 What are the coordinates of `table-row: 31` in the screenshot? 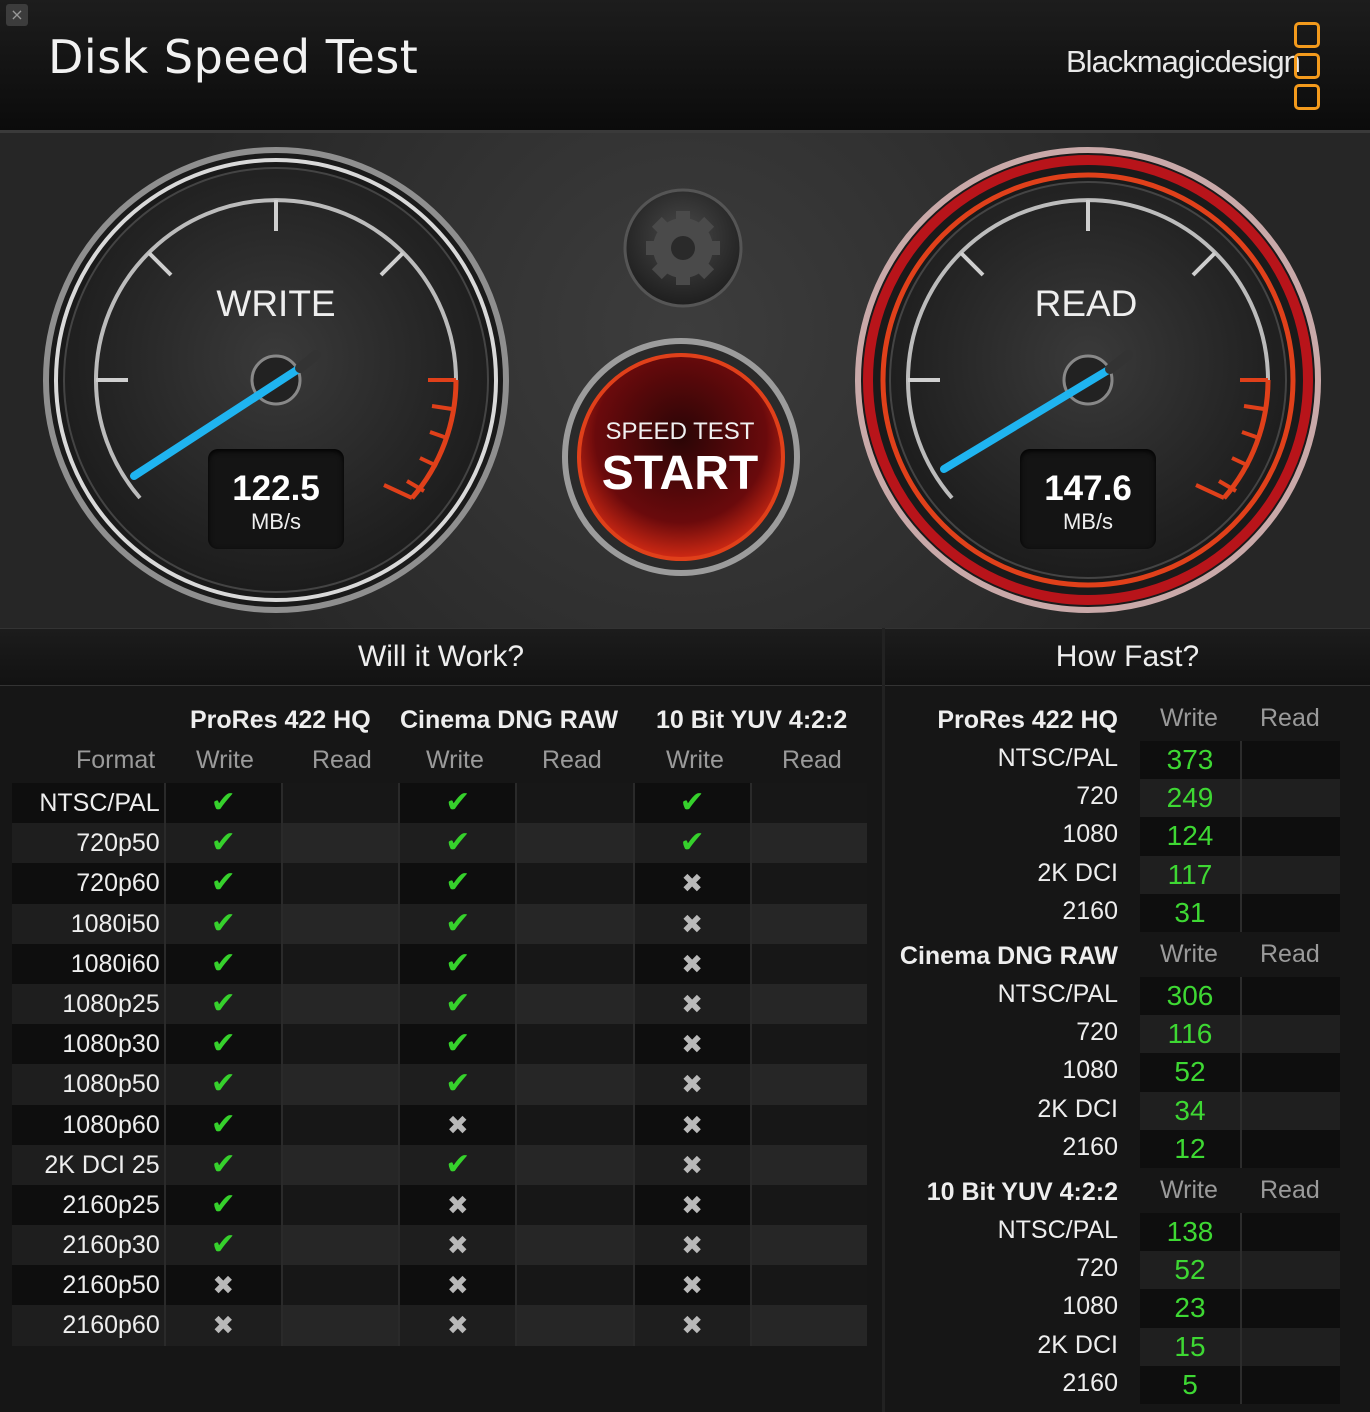 It's located at (1240, 912).